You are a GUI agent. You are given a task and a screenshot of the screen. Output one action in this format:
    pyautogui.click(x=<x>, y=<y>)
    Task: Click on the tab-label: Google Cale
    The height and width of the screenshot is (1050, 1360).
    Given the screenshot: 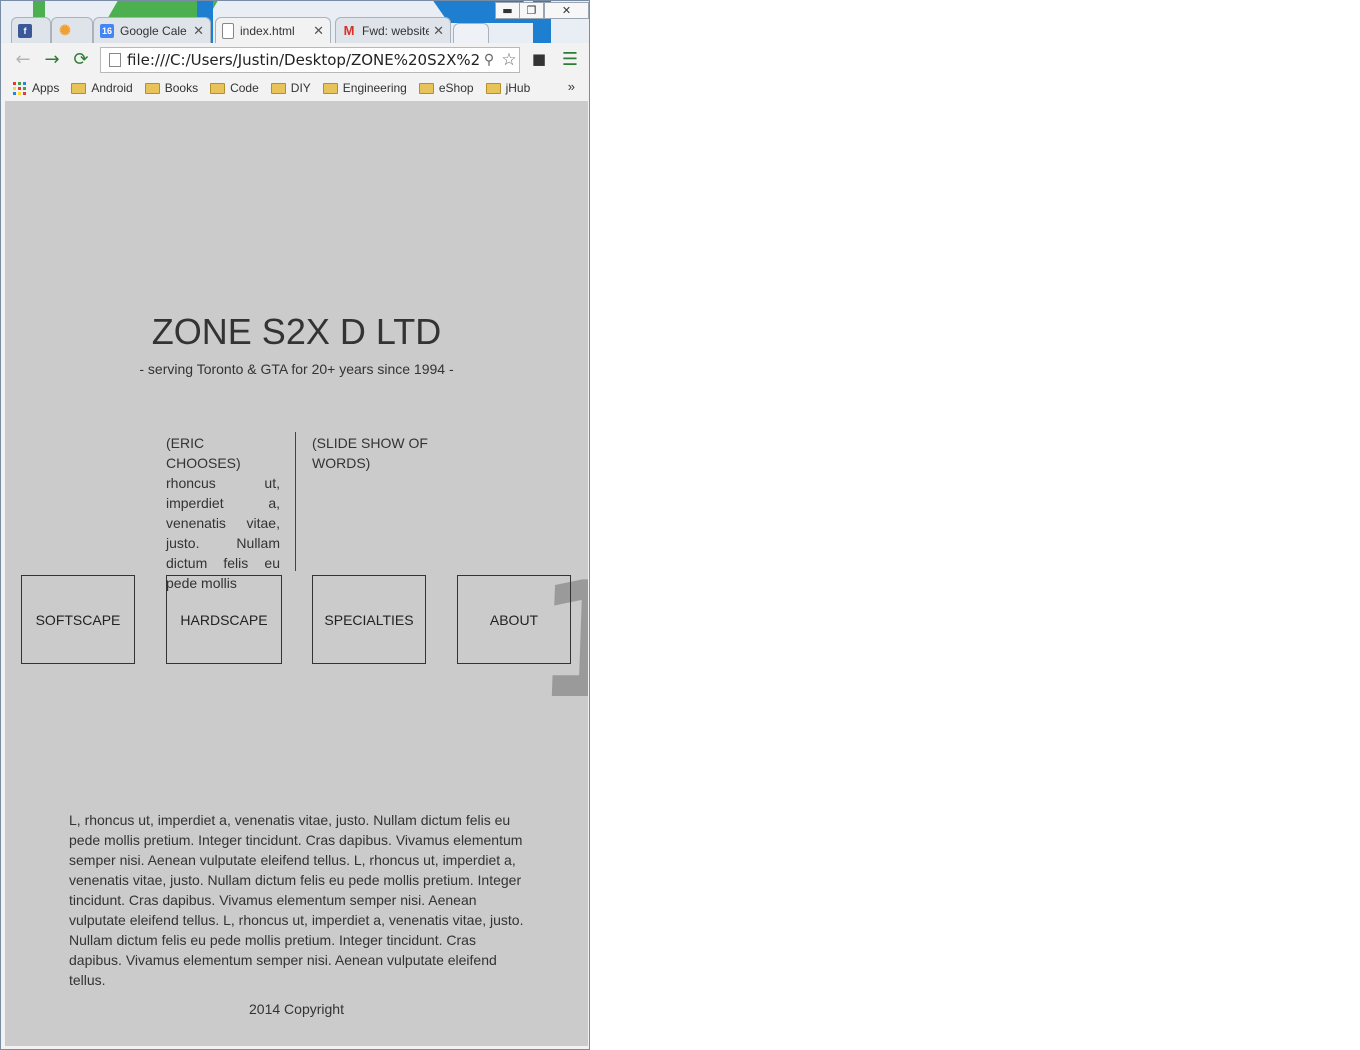 What is the action you would take?
    pyautogui.click(x=153, y=30)
    